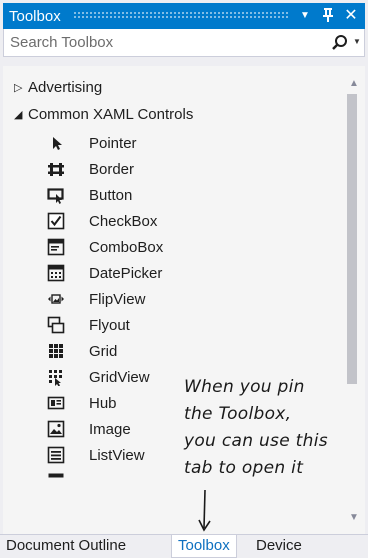  I want to click on expanded-arrow-icon: ◢, so click(18, 114).